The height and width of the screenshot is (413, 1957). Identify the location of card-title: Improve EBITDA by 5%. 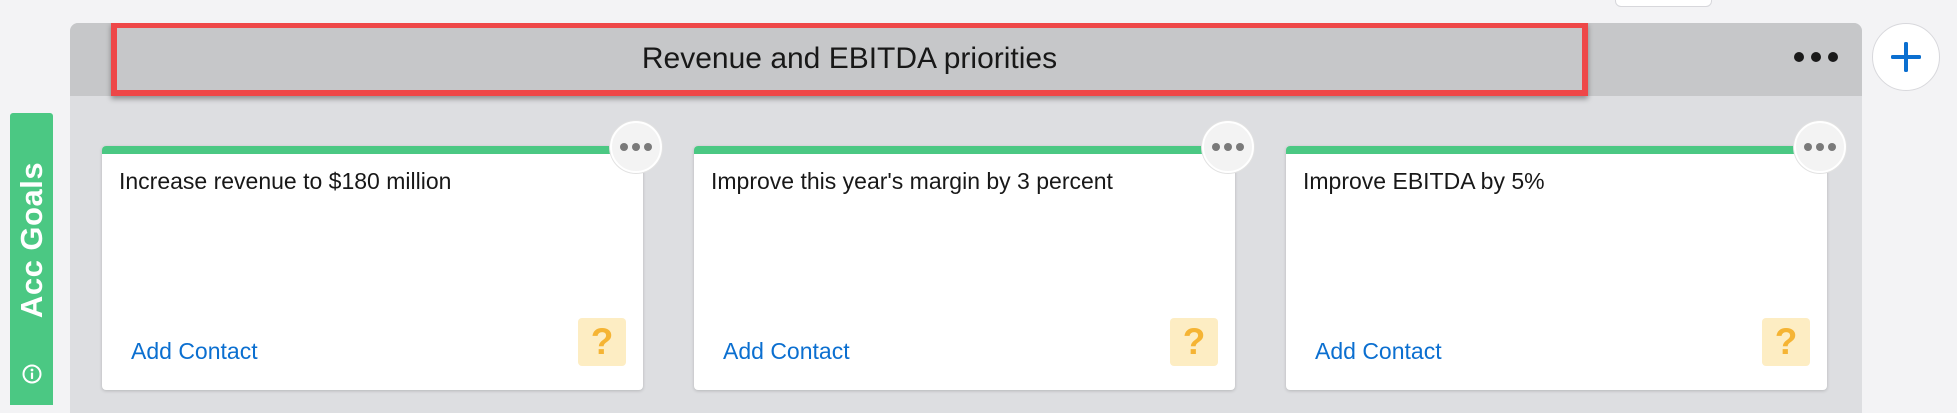
(1424, 181).